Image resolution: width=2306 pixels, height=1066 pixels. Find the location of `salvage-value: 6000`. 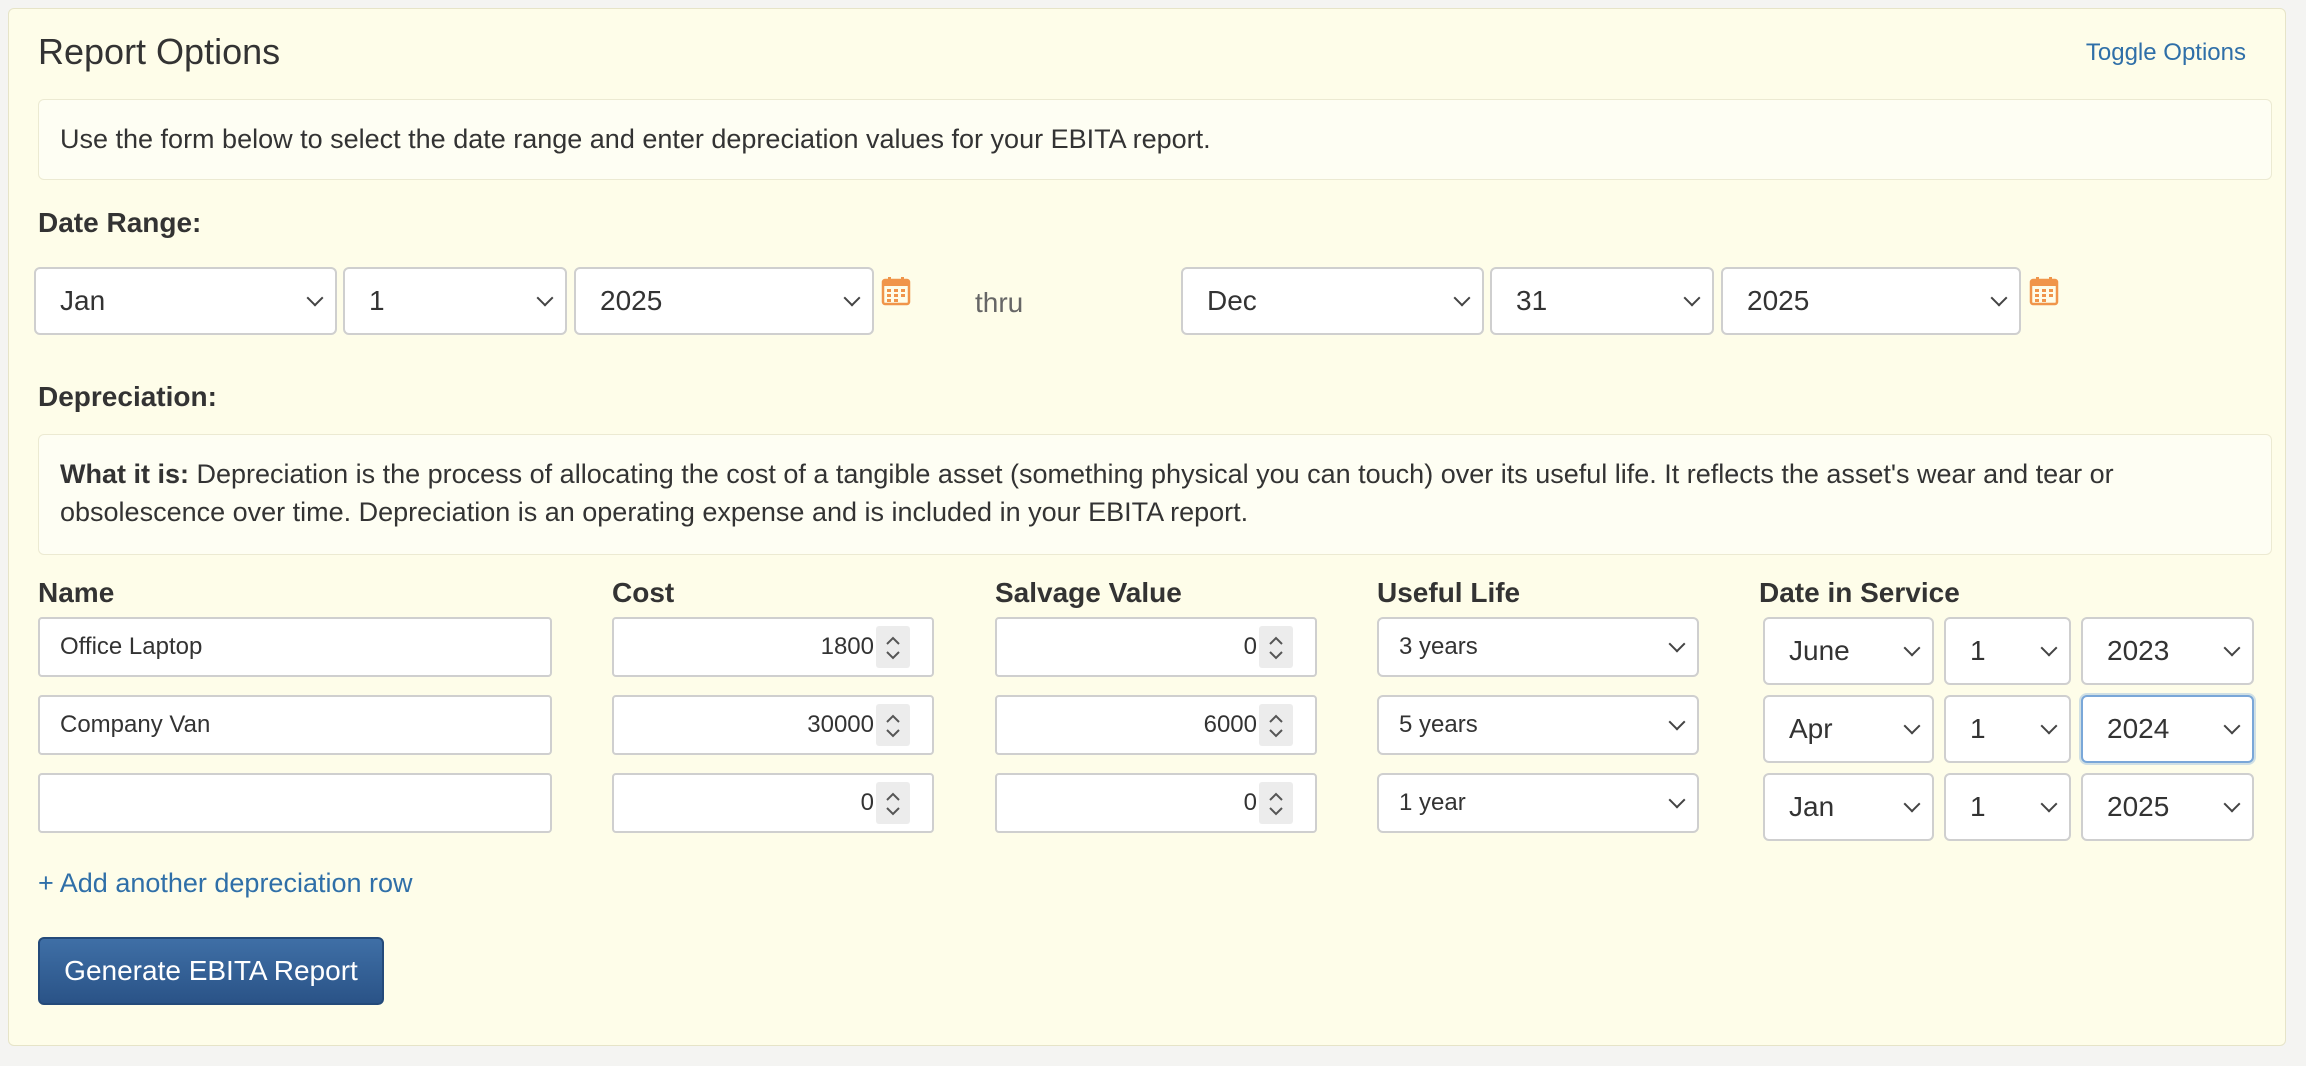

salvage-value: 6000 is located at coordinates (1230, 724).